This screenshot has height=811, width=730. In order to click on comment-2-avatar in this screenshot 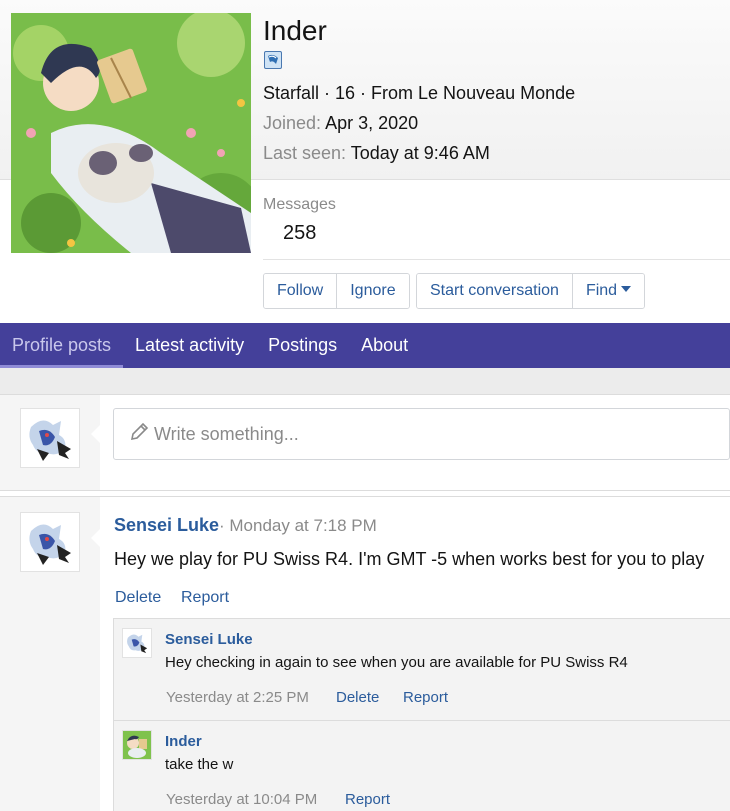, I will do `click(137, 745)`.